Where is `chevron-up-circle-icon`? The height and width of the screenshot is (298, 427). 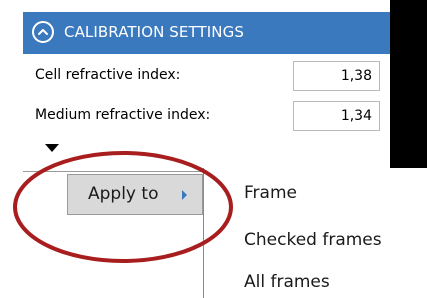
chevron-up-circle-icon is located at coordinates (43, 32).